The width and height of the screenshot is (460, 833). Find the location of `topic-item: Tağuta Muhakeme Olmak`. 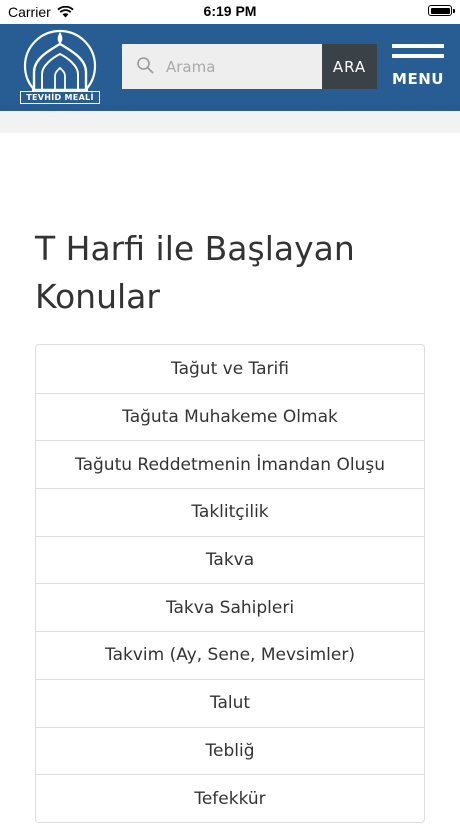

topic-item: Tağuta Muhakeme Olmak is located at coordinates (230, 416).